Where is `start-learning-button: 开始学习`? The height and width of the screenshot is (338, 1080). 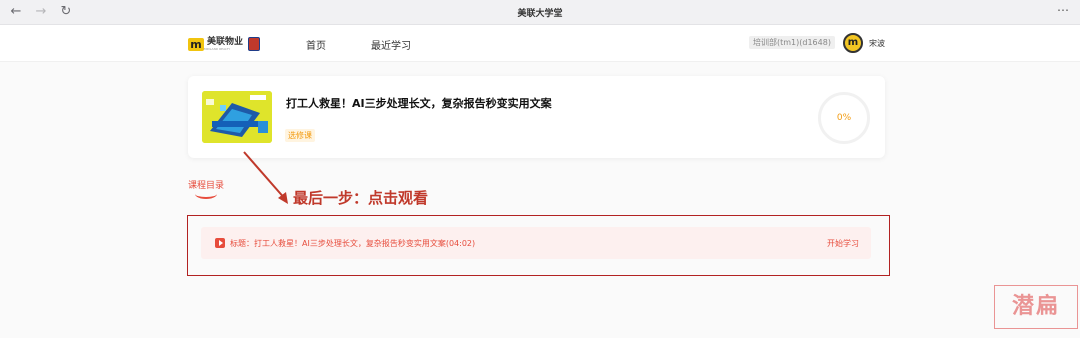 start-learning-button: 开始学习 is located at coordinates (843, 243).